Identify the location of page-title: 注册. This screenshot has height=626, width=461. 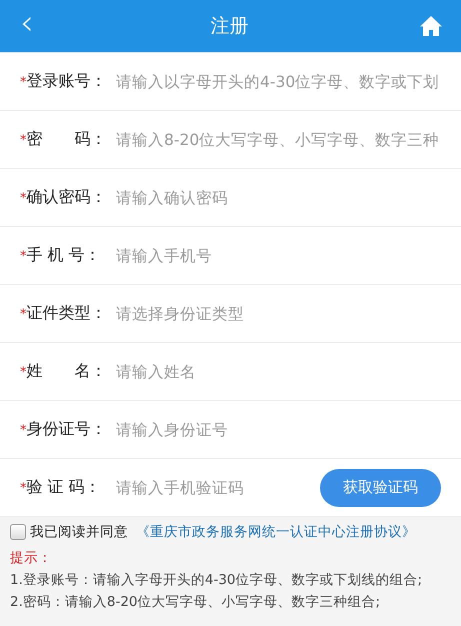
(229, 26).